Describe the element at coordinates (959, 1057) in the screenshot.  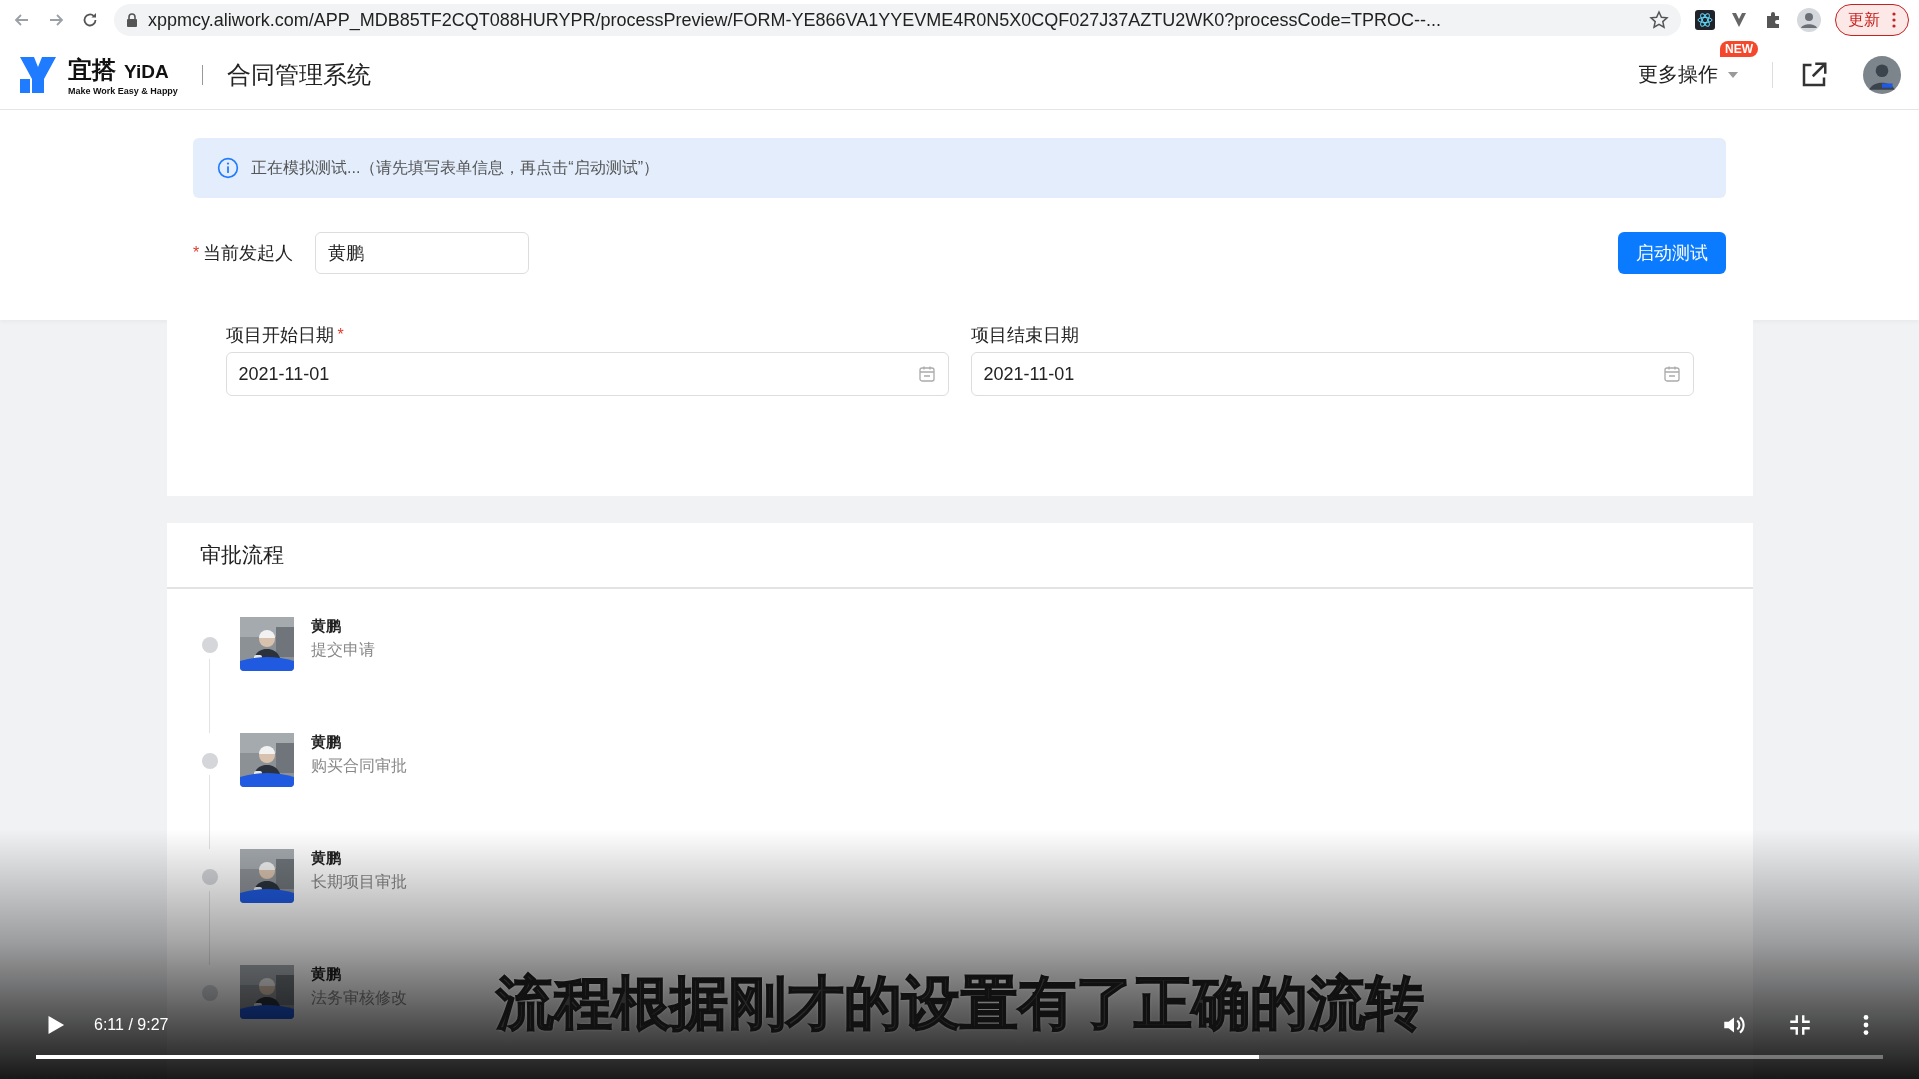
I see `progress-track` at that location.